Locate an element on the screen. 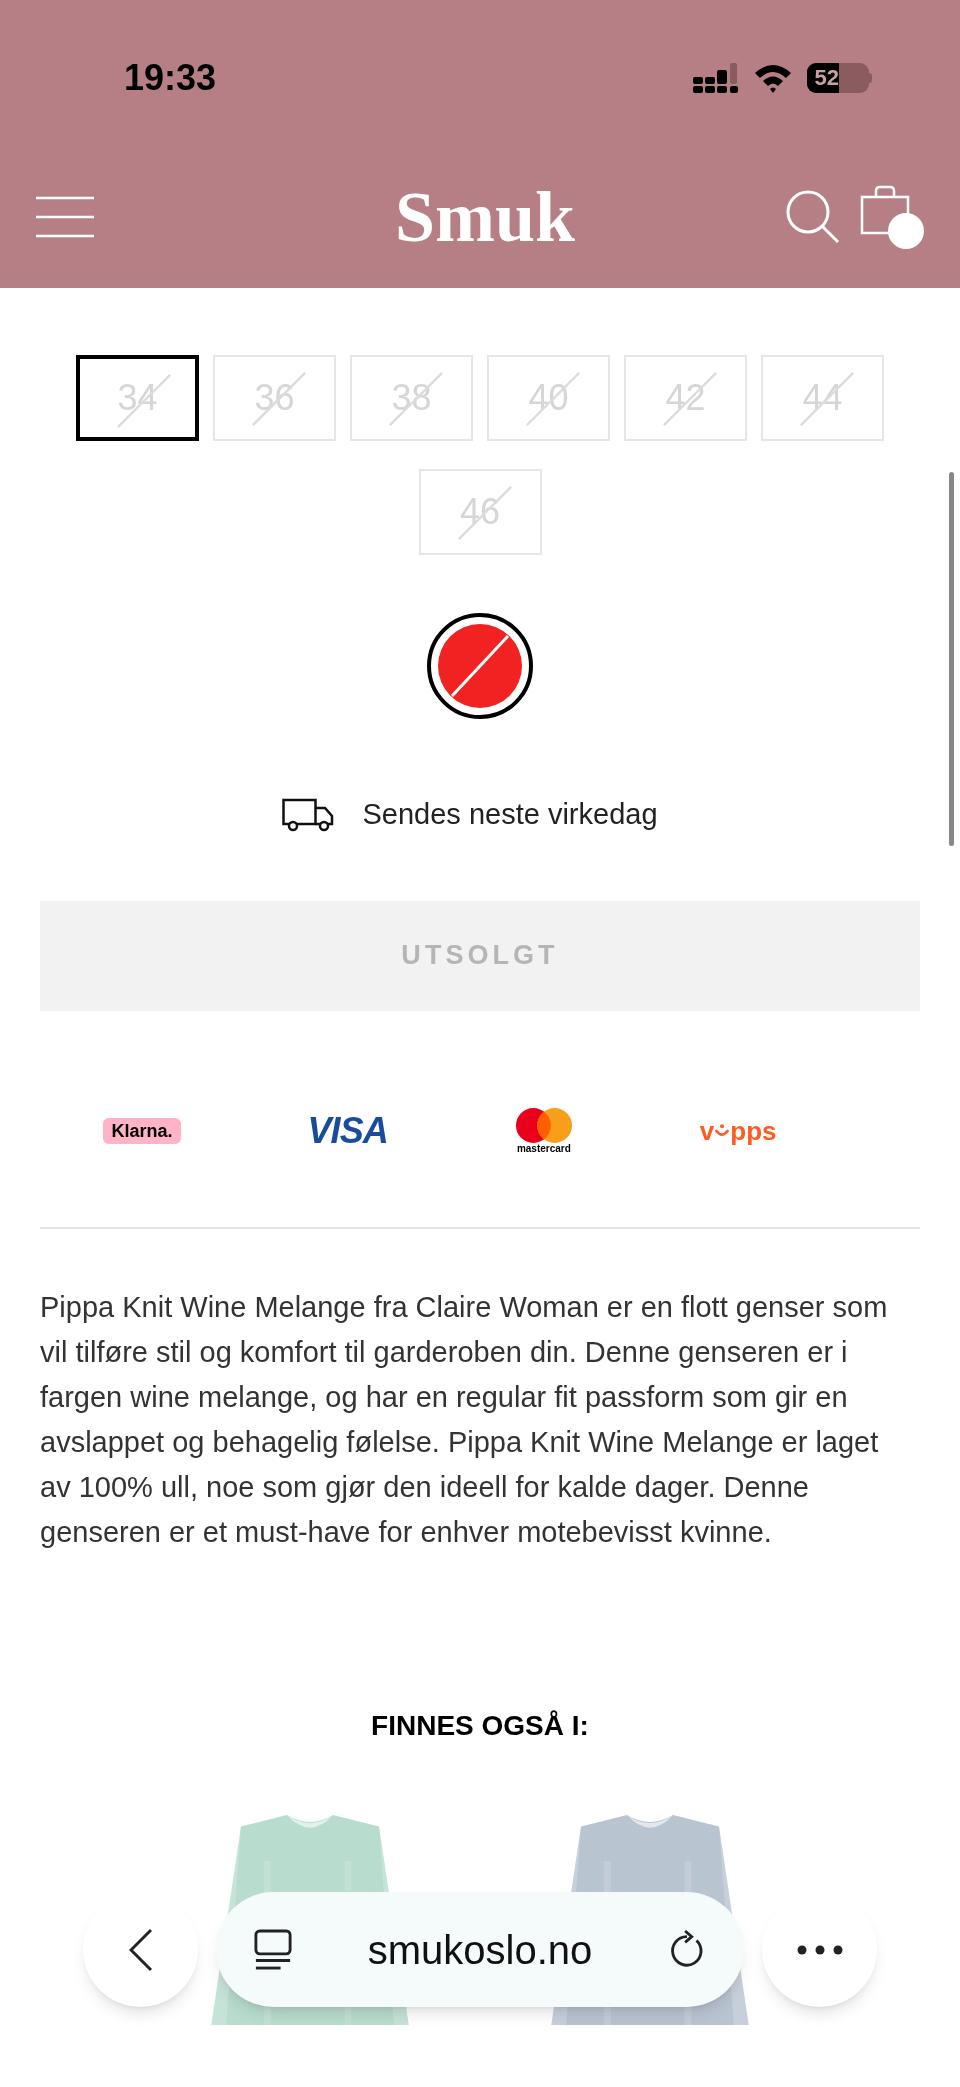 The height and width of the screenshot is (2087, 960). truck-icon is located at coordinates (308, 814).